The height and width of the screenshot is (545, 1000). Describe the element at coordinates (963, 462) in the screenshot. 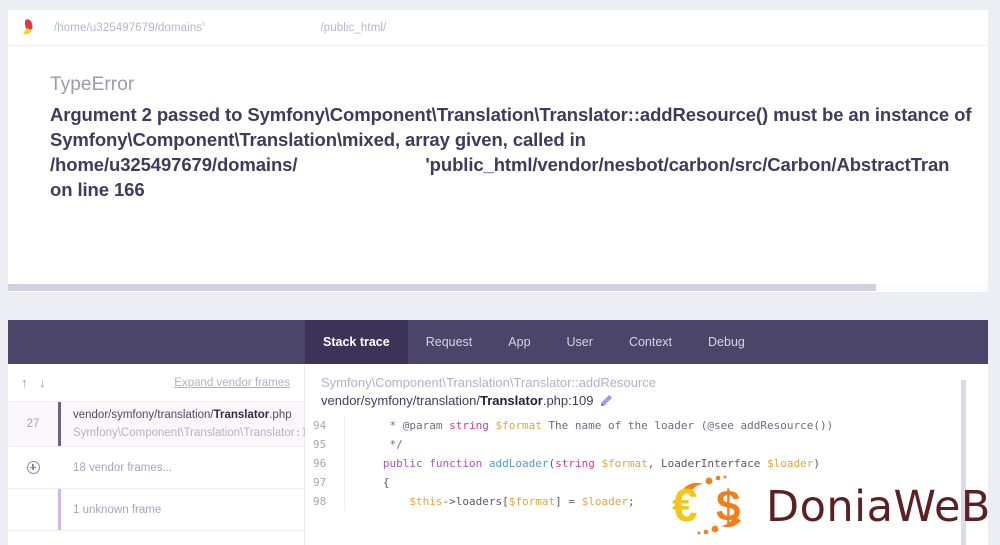

I see `code-vertical-scrollbar` at that location.